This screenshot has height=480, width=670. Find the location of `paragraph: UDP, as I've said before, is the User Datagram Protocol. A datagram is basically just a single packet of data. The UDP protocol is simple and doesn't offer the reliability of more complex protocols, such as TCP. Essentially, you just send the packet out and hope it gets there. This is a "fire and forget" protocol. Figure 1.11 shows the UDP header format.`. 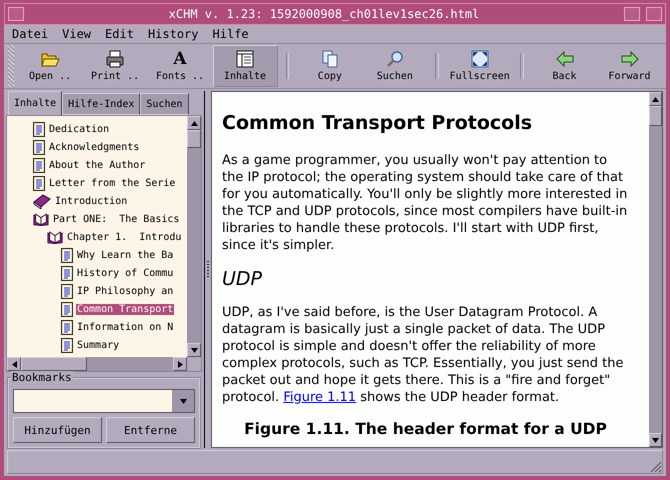

paragraph: UDP, as I've said before, is the User Datagram Protocol. A datagram is basically just a single packet of data. The UDP protocol is simple and doesn't offer the reliability of more complex protocols, such as TCP. Essentially, you just send the packet out and hope it gets there. This is a "fire and forget" protocol. Figure 1.11 shows the UDP header format. is located at coordinates (423, 355).